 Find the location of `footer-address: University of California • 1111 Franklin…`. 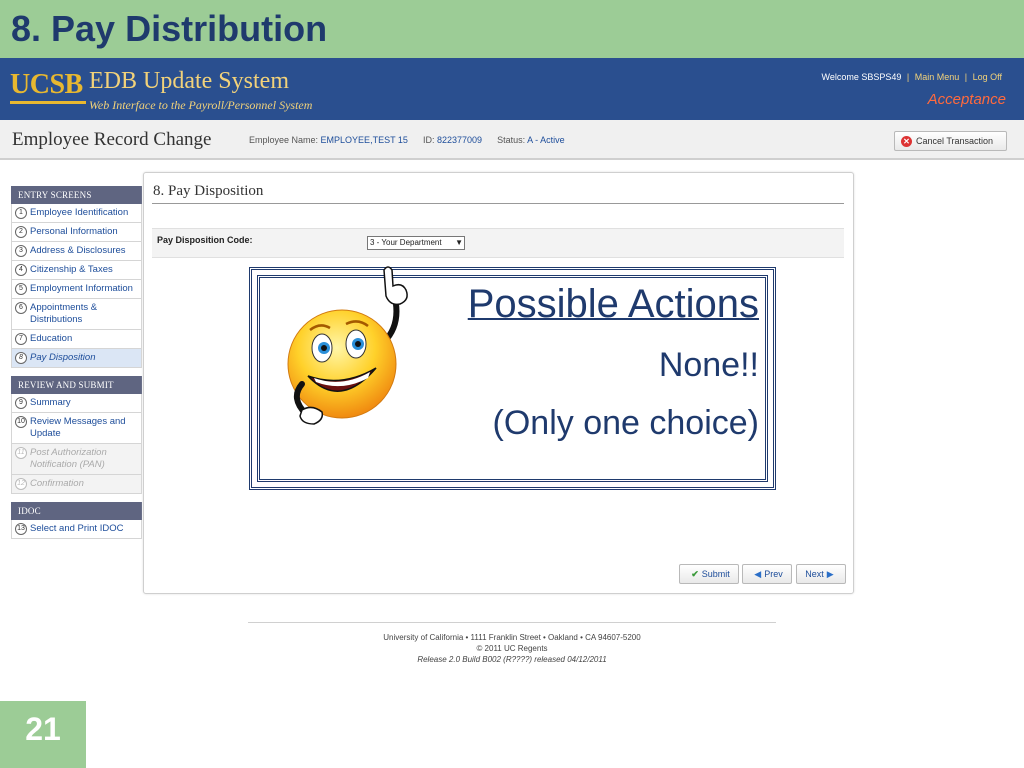

footer-address: University of California • 1111 Franklin… is located at coordinates (512, 637).